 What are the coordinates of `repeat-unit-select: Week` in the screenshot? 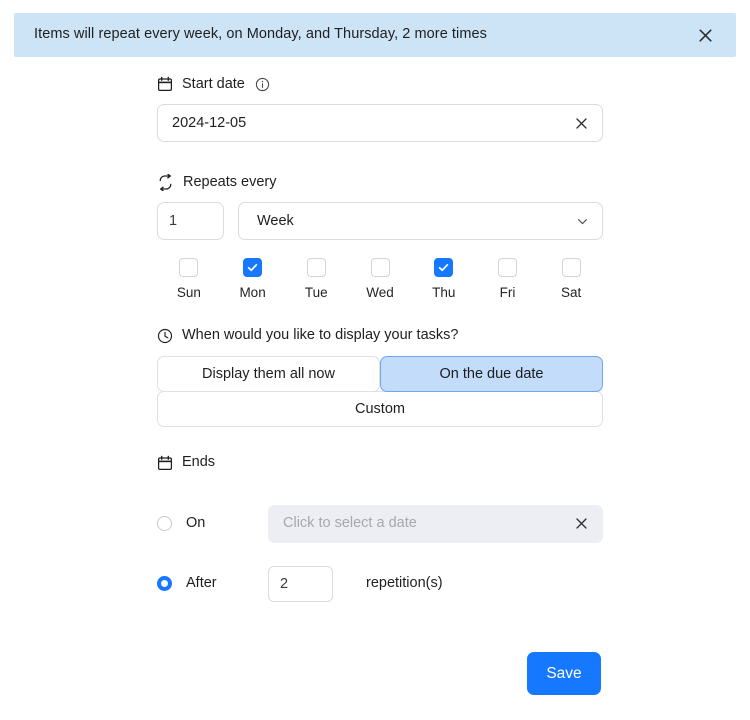 It's located at (420, 221).